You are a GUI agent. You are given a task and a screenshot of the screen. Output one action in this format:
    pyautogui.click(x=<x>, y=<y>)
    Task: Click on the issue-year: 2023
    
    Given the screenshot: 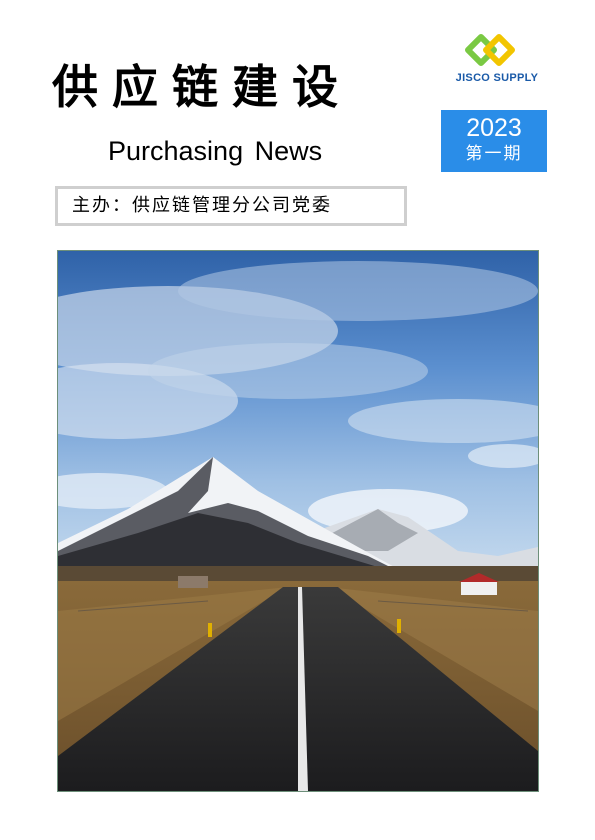 What is the action you would take?
    pyautogui.click(x=494, y=128)
    